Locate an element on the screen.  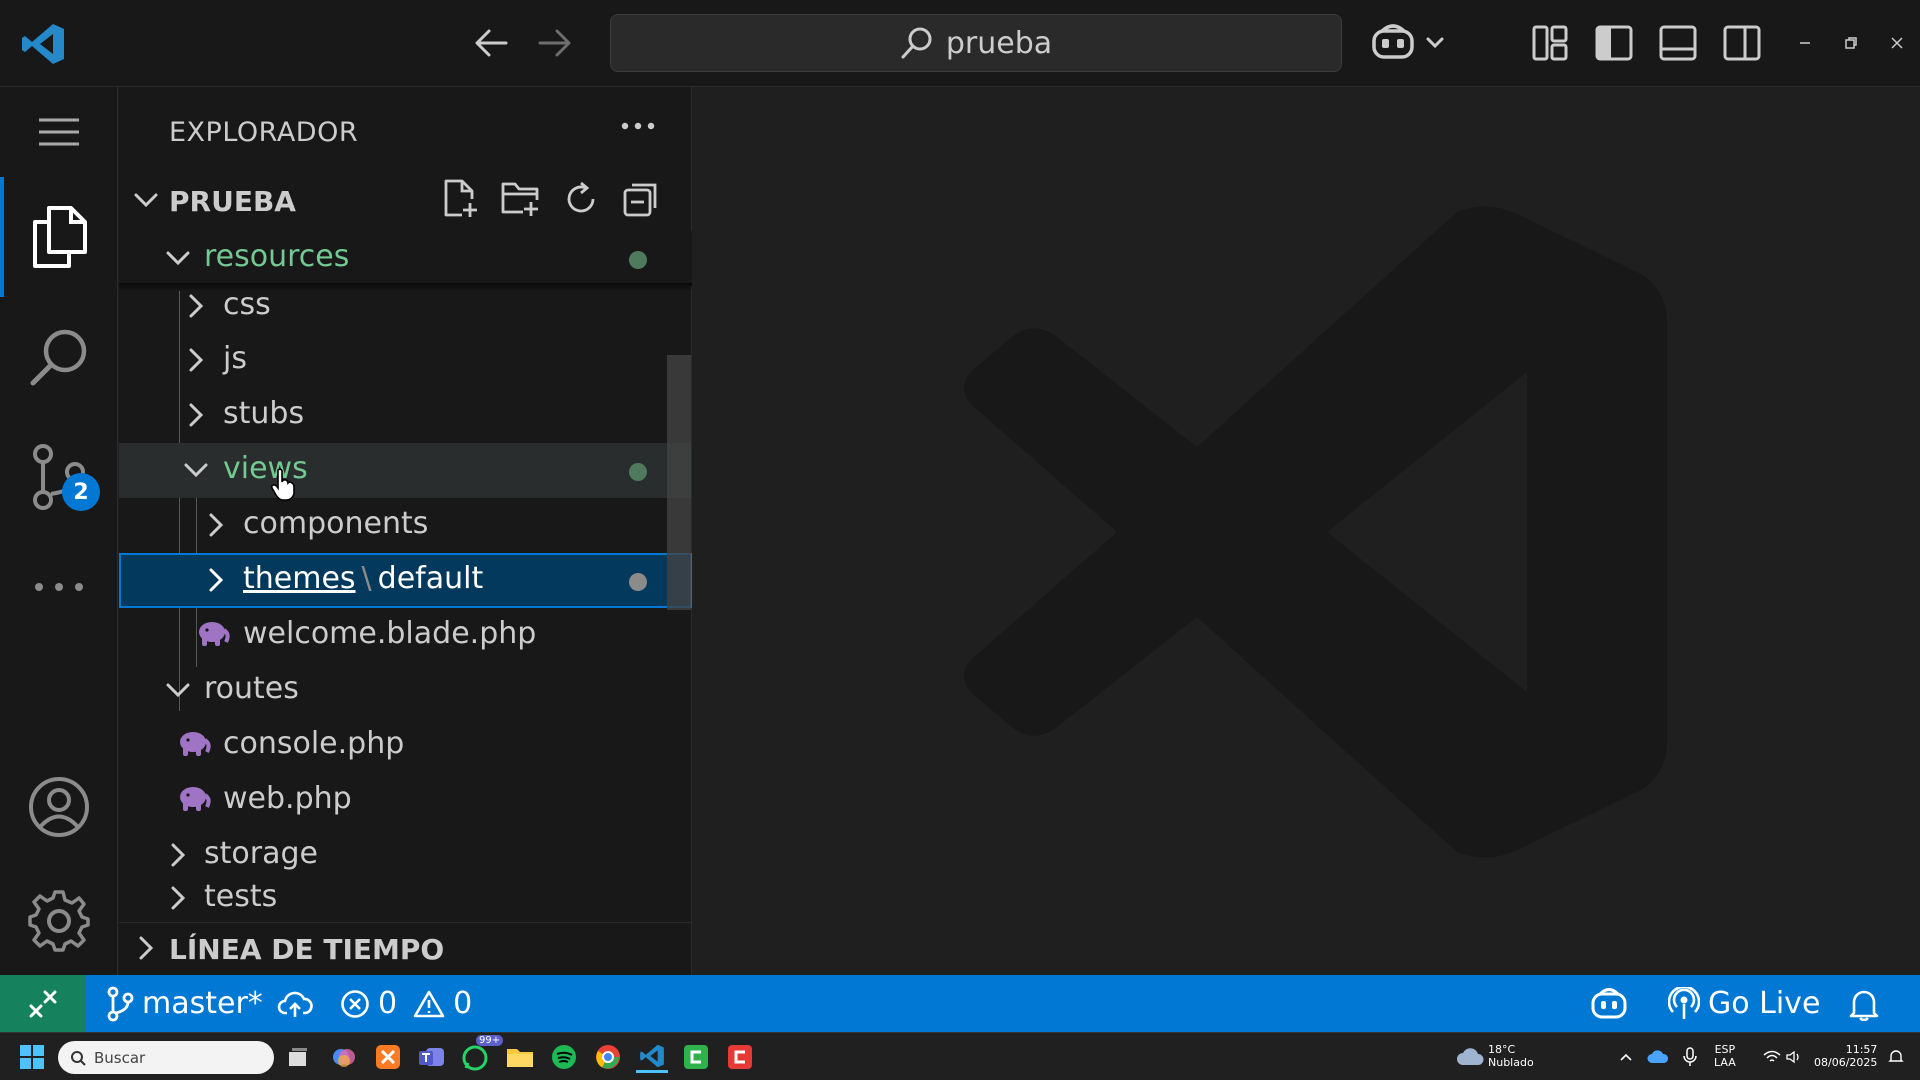
language-indicator: ESP LAA is located at coordinates (1725, 1056).